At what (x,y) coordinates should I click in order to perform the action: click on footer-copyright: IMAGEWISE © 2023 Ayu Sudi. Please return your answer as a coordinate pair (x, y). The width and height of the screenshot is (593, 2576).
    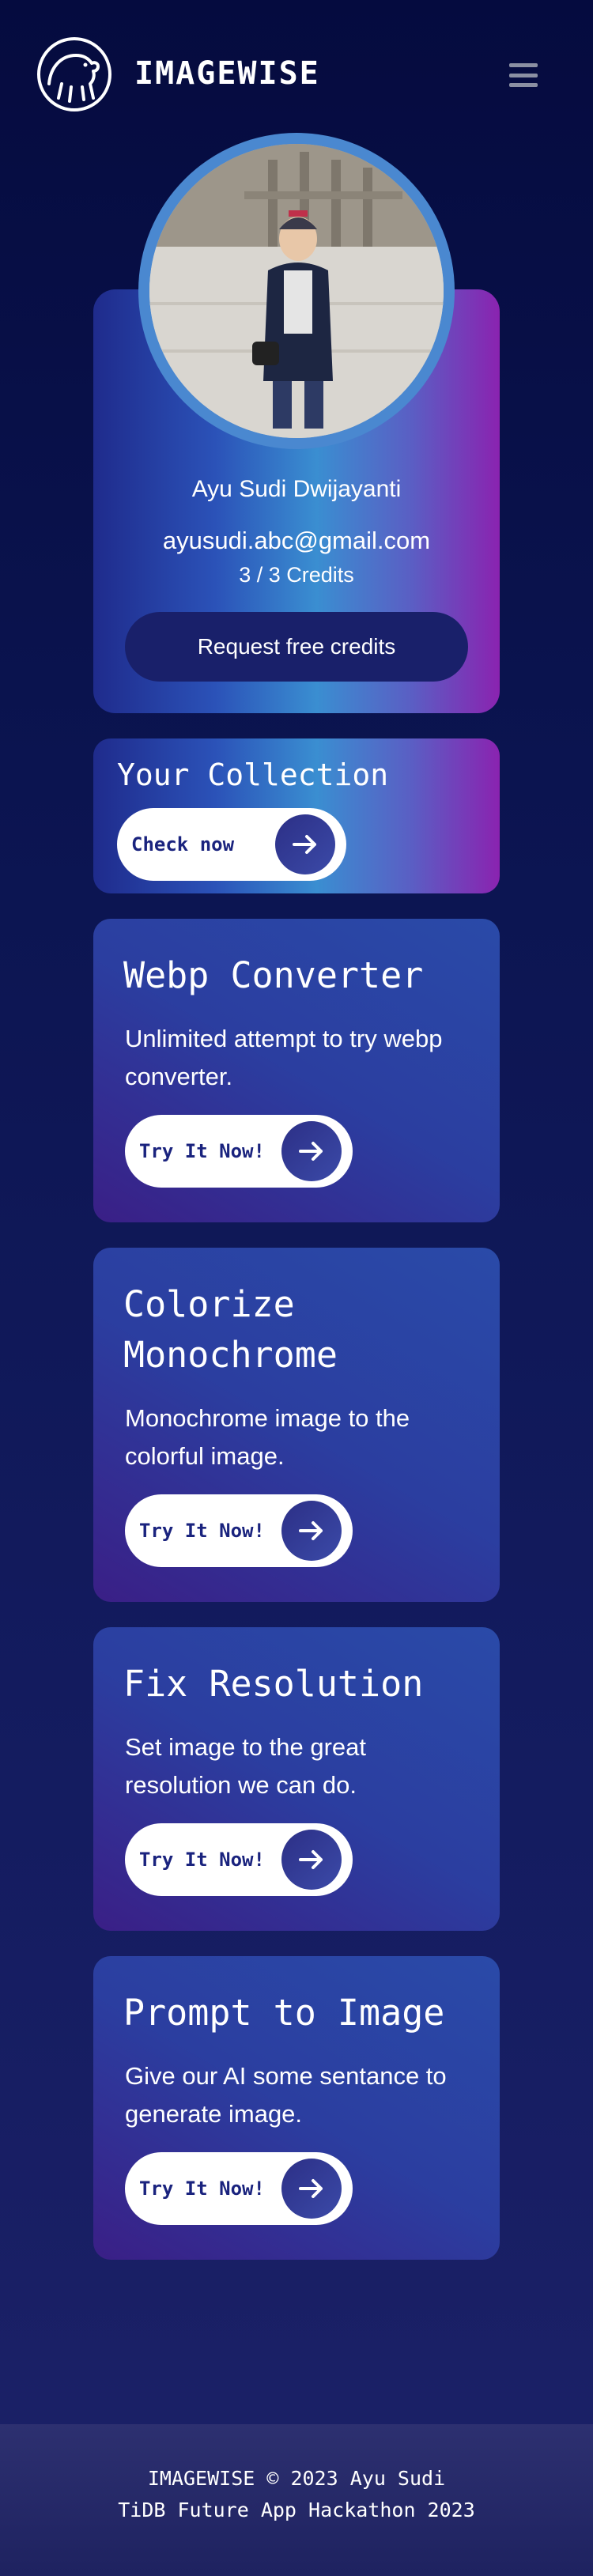
    Looking at the image, I should click on (296, 2478).